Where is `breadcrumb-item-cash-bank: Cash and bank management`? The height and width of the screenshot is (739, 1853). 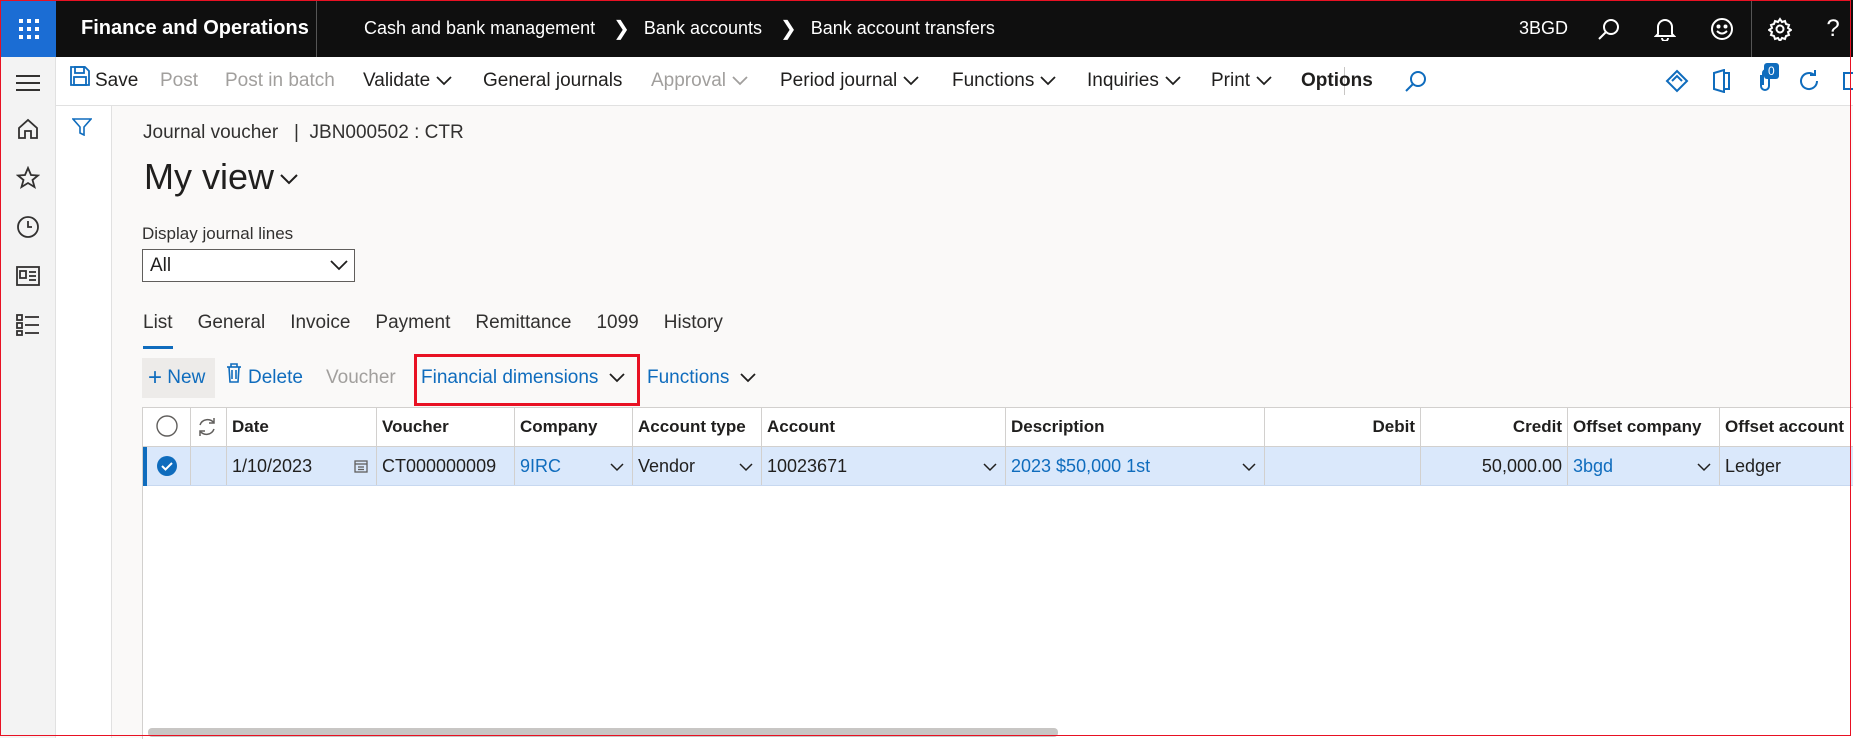 breadcrumb-item-cash-bank: Cash and bank management is located at coordinates (479, 28).